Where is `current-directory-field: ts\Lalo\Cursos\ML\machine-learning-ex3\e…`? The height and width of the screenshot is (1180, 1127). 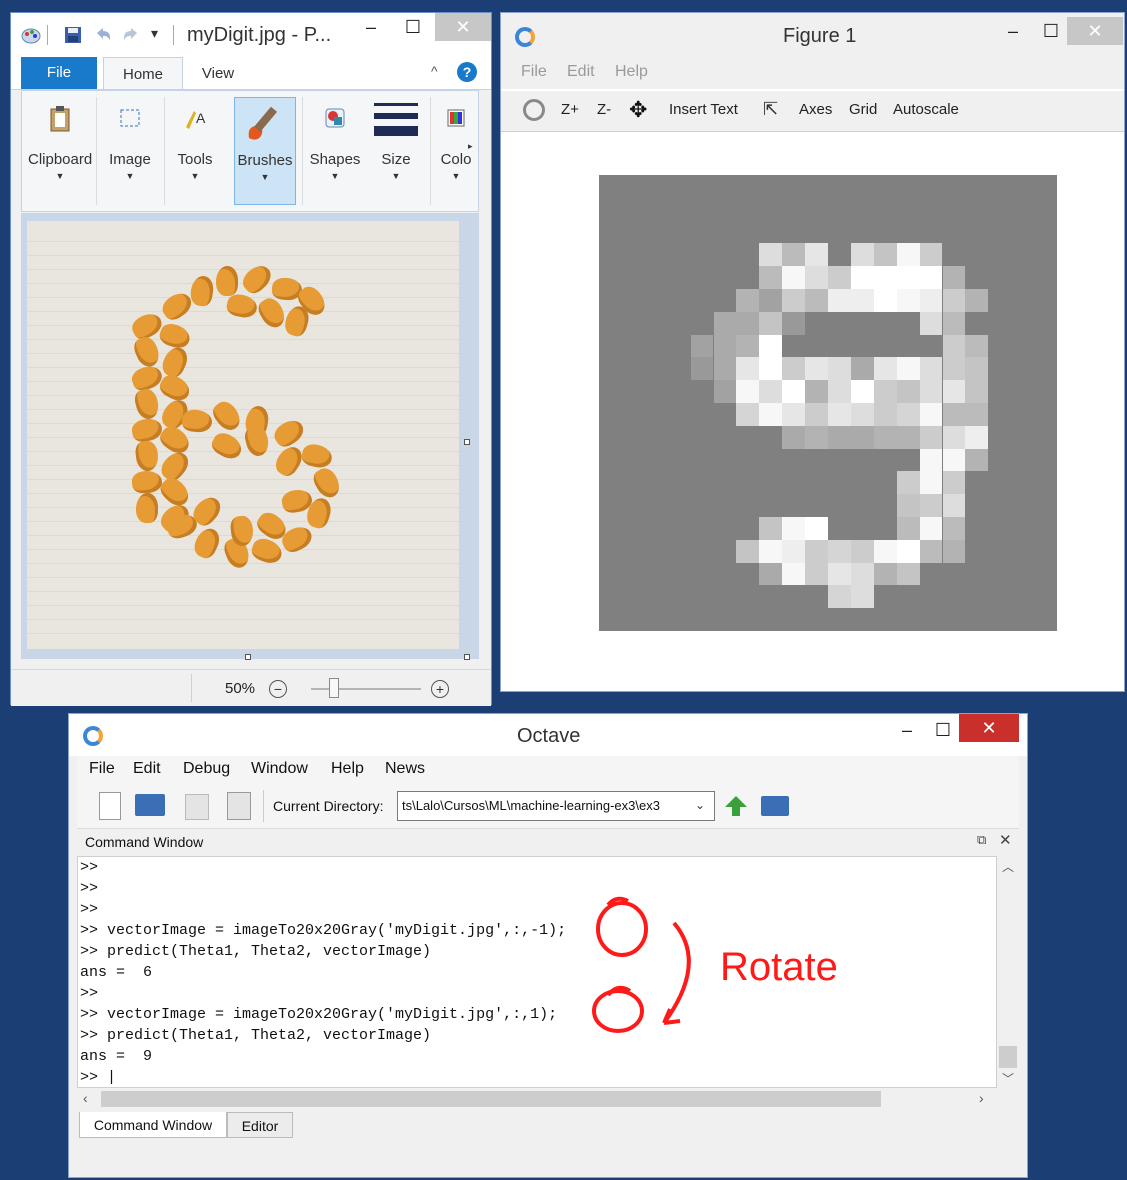
current-directory-field: ts\Lalo\Cursos\ML\machine-learning-ex3\e… is located at coordinates (556, 806).